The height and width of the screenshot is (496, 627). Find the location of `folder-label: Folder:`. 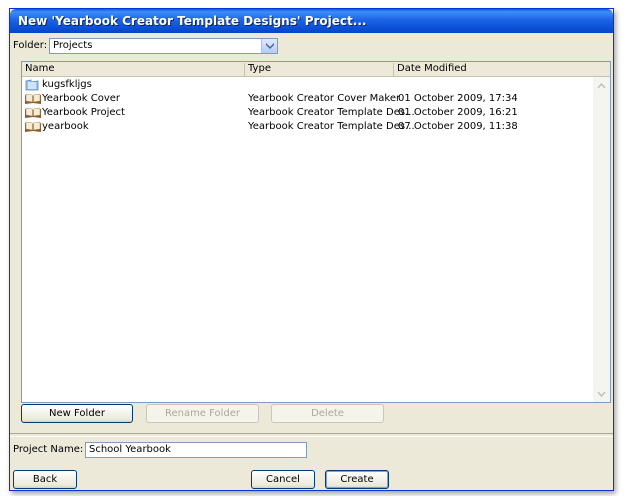

folder-label: Folder: is located at coordinates (30, 45).